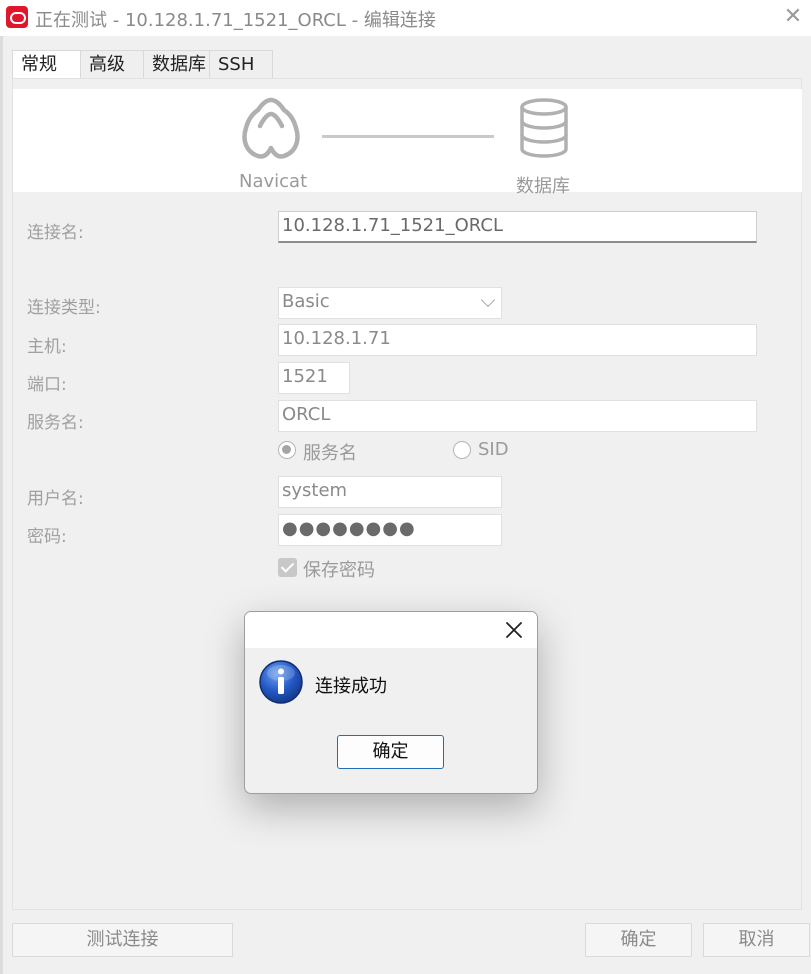  I want to click on username-input: system, so click(390, 492).